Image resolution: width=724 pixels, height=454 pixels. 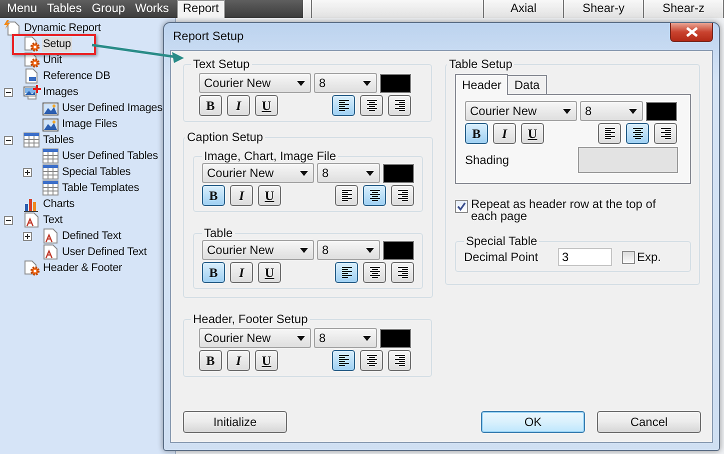 I want to click on group-title: Text Setup, so click(x=221, y=64).